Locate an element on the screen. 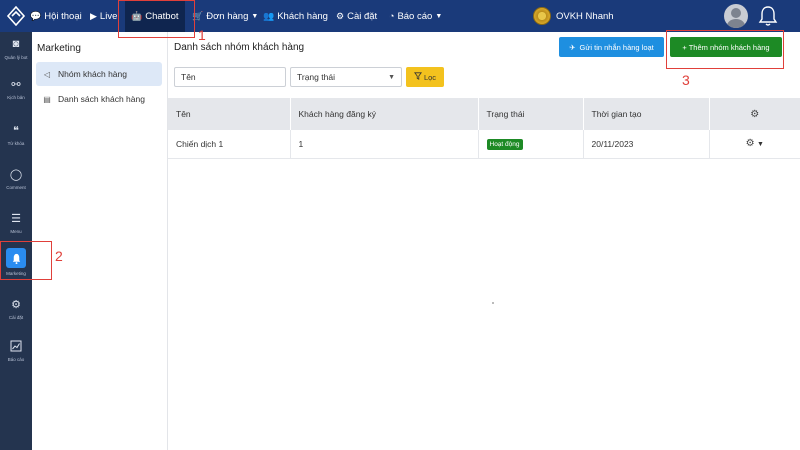  nav-label: Cài đặt is located at coordinates (362, 16).